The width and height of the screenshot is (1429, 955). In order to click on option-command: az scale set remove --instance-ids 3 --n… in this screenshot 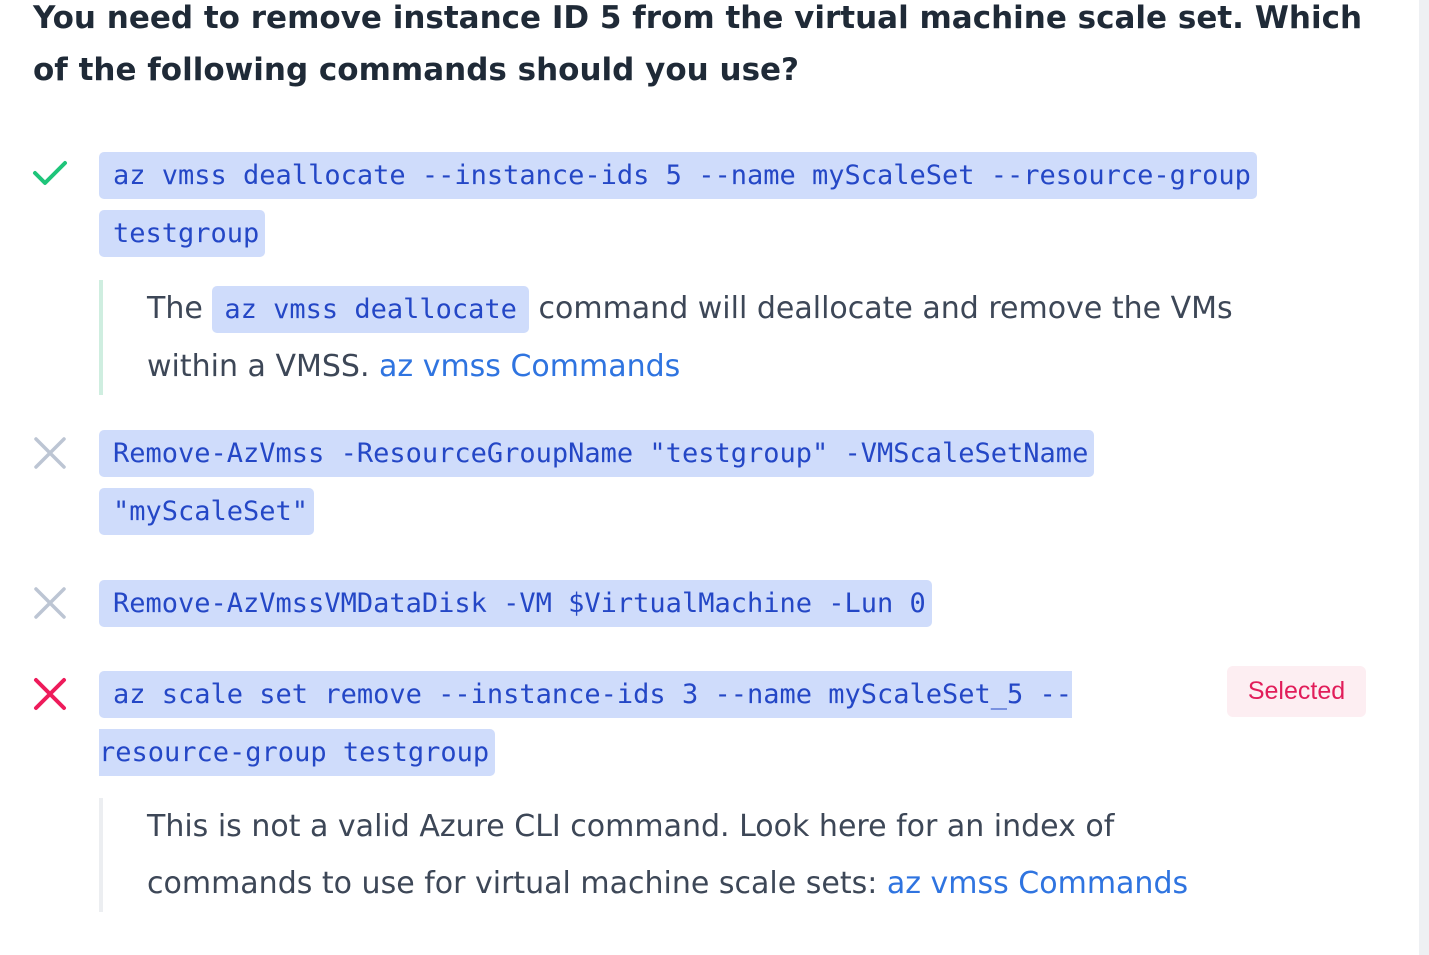, I will do `click(586, 723)`.